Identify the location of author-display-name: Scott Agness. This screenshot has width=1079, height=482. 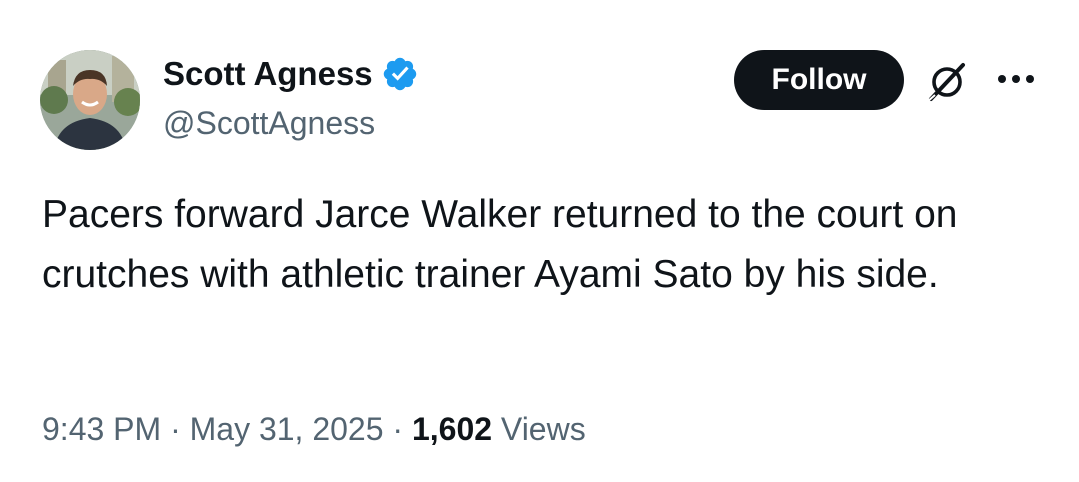
(268, 74).